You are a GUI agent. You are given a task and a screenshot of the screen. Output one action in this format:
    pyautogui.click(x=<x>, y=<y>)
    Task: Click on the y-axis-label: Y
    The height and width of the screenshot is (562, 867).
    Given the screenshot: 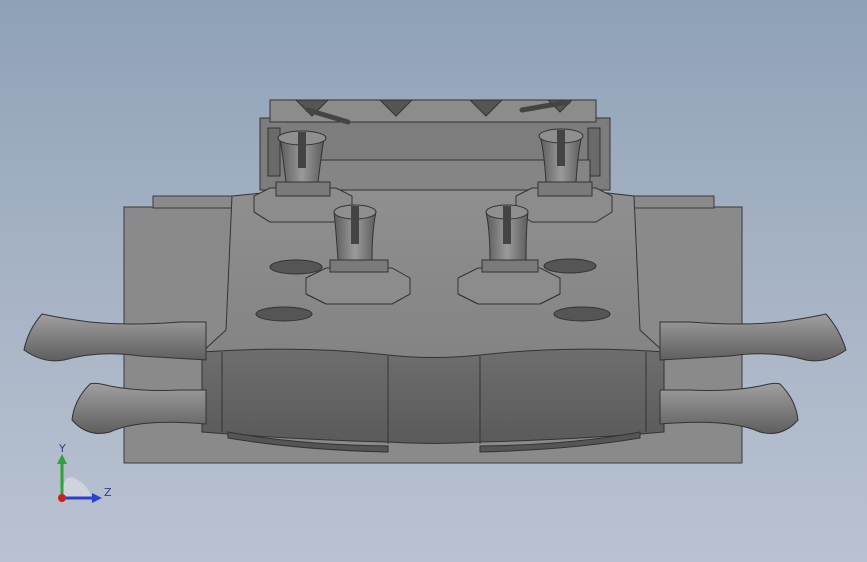 What is the action you would take?
    pyautogui.click(x=62, y=448)
    